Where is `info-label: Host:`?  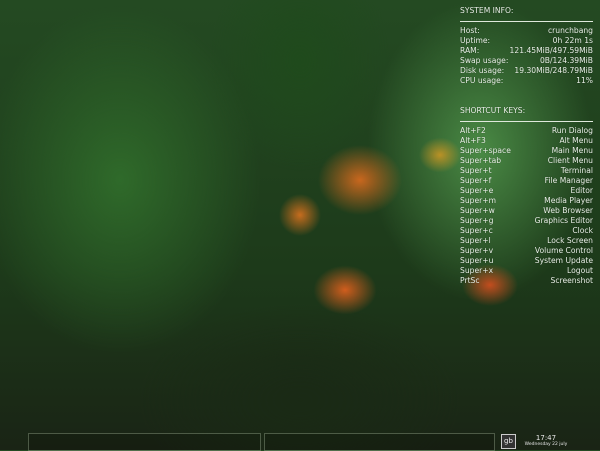
info-label: Host: is located at coordinates (470, 30).